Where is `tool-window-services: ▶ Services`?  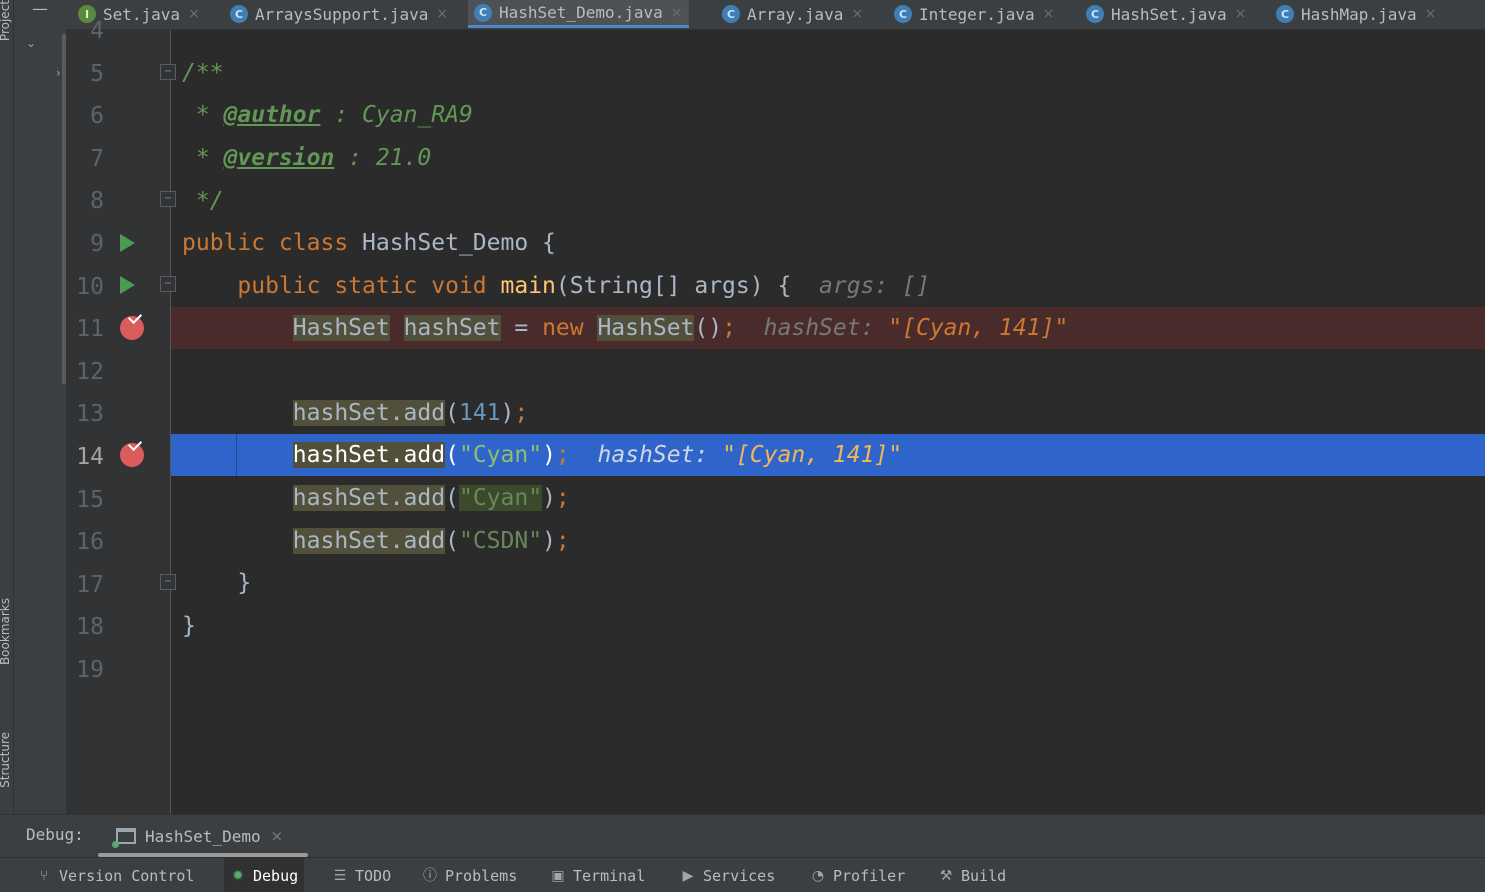 tool-window-services: ▶ Services is located at coordinates (727, 875).